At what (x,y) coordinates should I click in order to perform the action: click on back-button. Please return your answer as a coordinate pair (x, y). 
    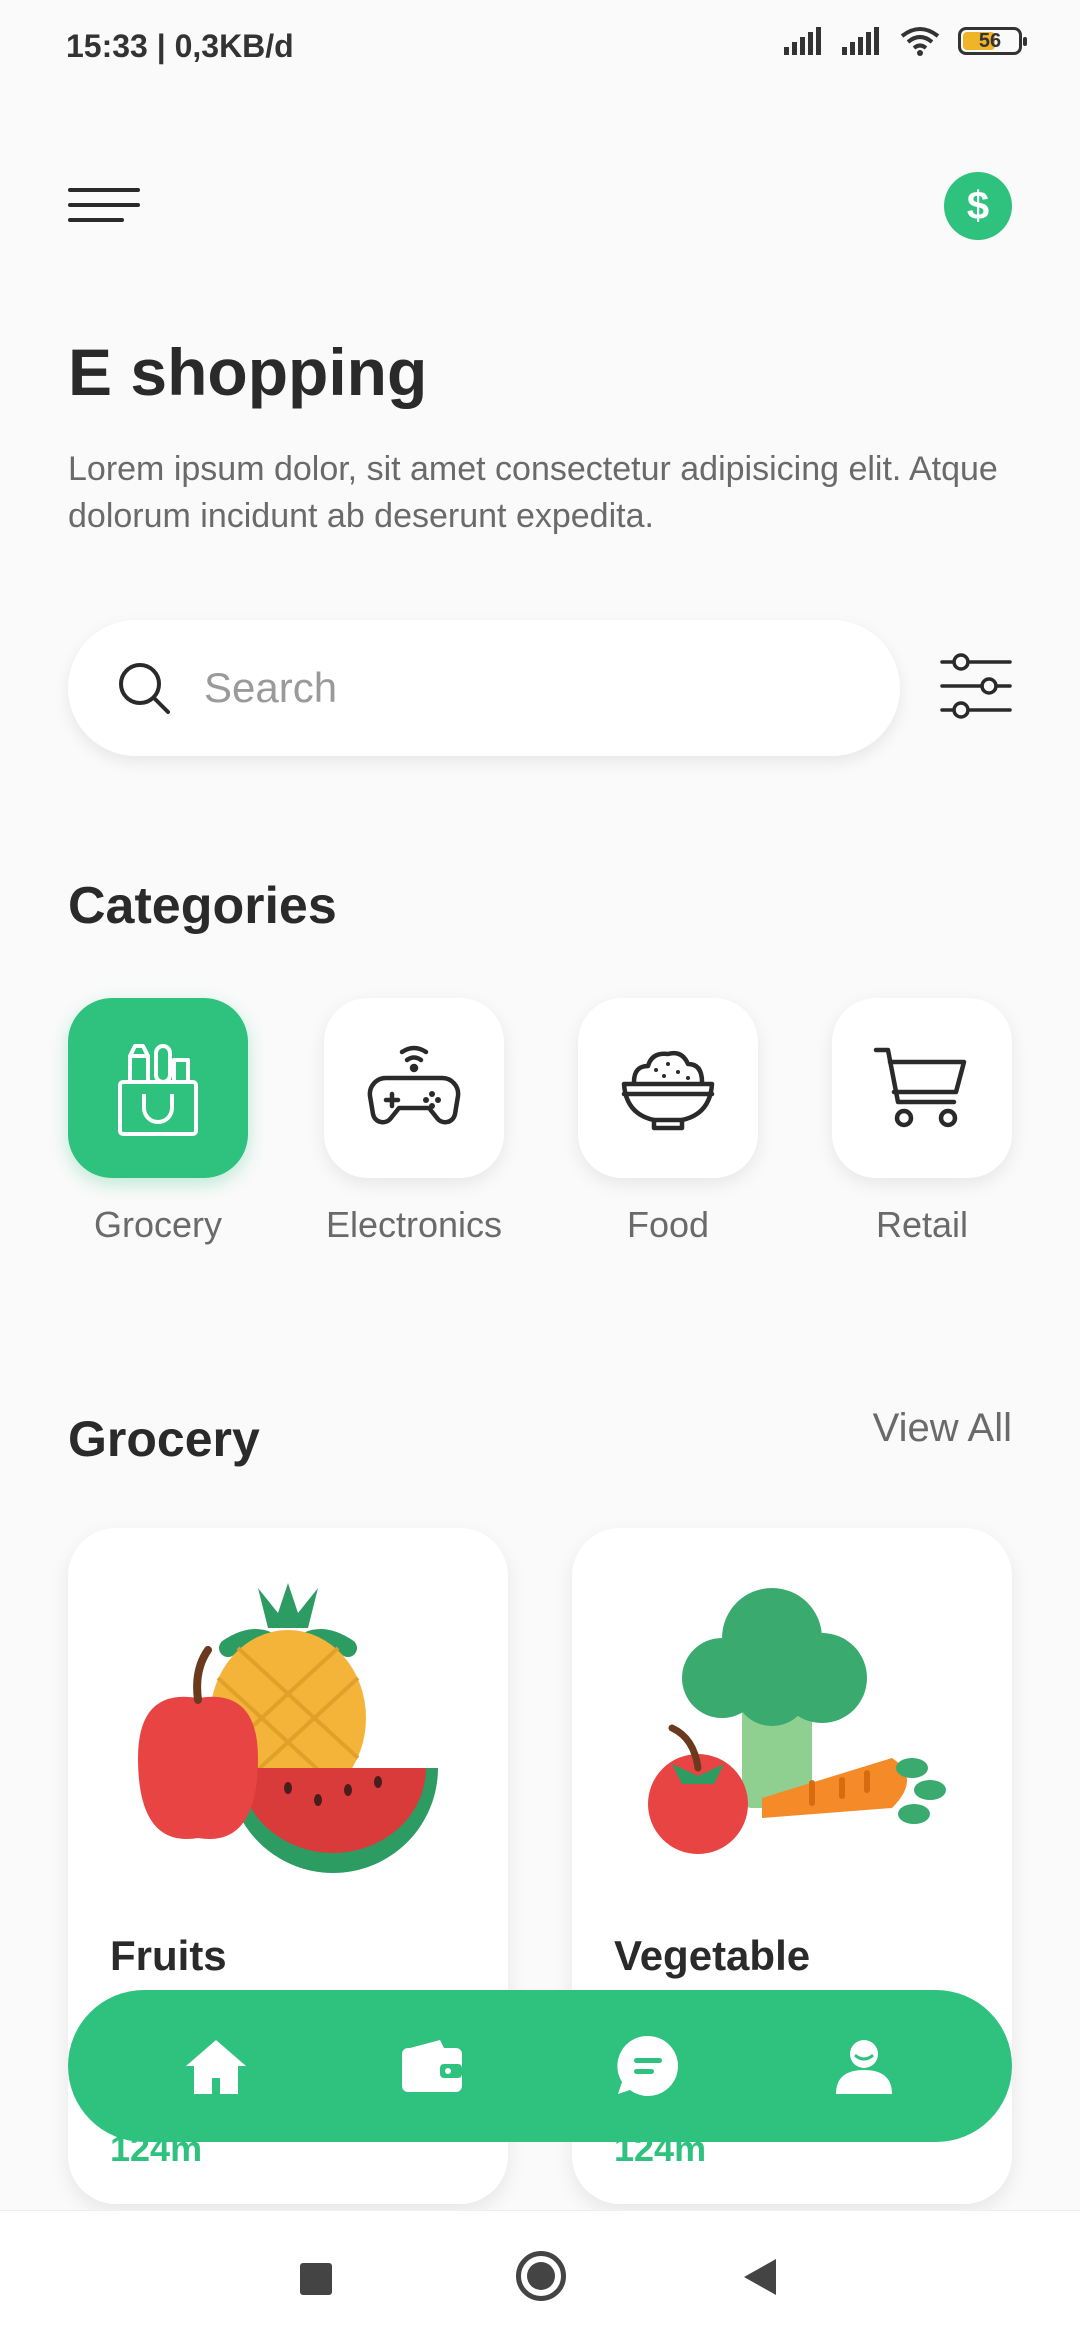
    Looking at the image, I should click on (760, 2277).